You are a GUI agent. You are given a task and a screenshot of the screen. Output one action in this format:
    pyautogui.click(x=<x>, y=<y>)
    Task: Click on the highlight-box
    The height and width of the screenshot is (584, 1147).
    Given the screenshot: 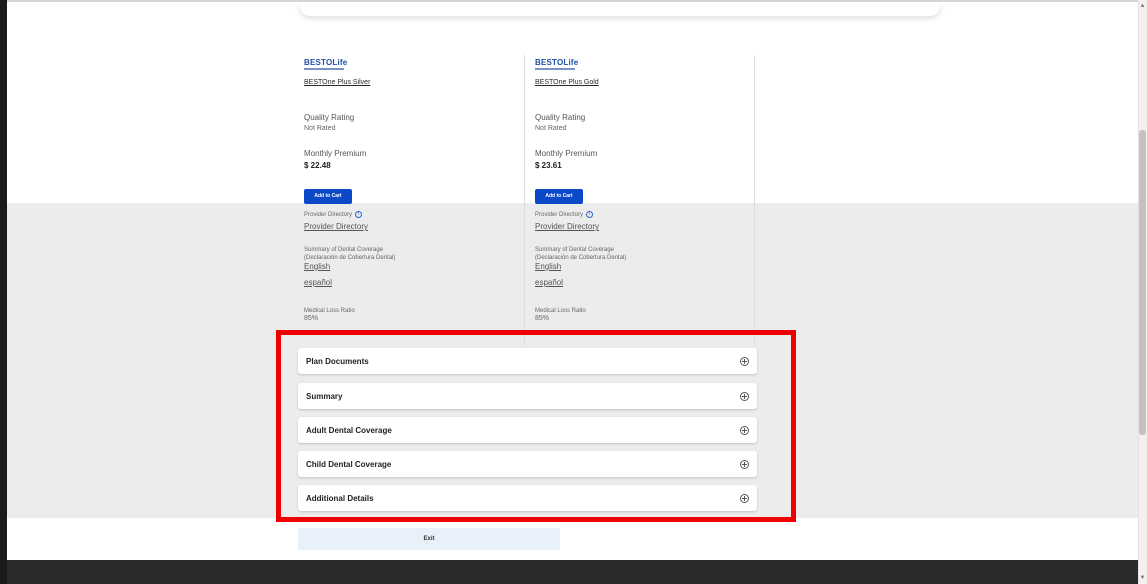 What is the action you would take?
    pyautogui.click(x=536, y=426)
    